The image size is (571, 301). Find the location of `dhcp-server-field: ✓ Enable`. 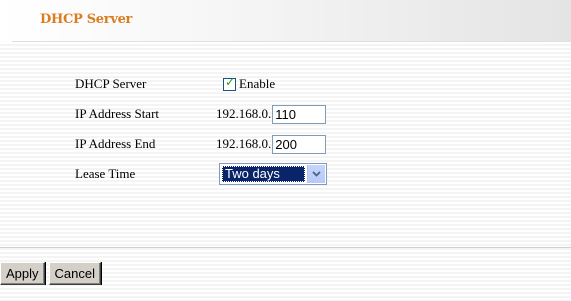

dhcp-server-field: ✓ Enable is located at coordinates (245, 84).